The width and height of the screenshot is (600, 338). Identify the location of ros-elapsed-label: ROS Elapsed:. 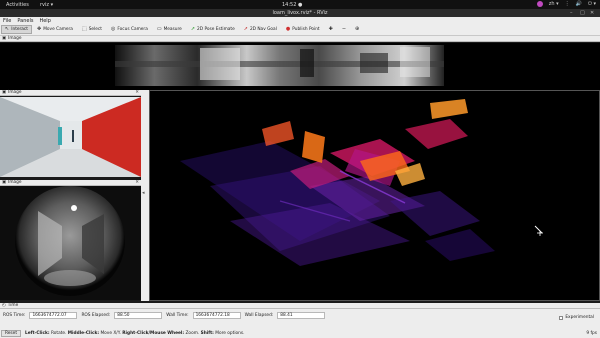
(96, 315).